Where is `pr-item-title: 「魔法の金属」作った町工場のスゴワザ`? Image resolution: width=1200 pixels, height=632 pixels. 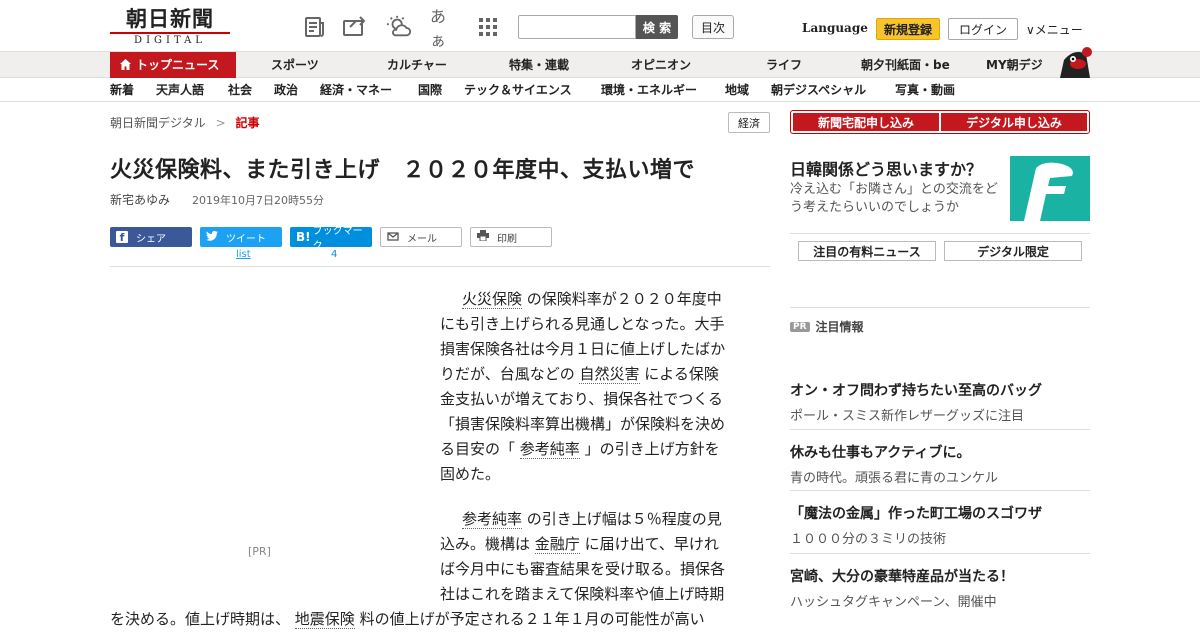
pr-item-title: 「魔法の金属」作った町工場のスゴワザ is located at coordinates (916, 514).